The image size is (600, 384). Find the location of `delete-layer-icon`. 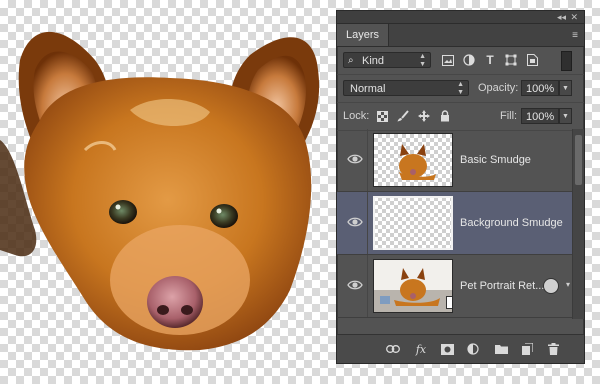

delete-layer-icon is located at coordinates (553, 349).